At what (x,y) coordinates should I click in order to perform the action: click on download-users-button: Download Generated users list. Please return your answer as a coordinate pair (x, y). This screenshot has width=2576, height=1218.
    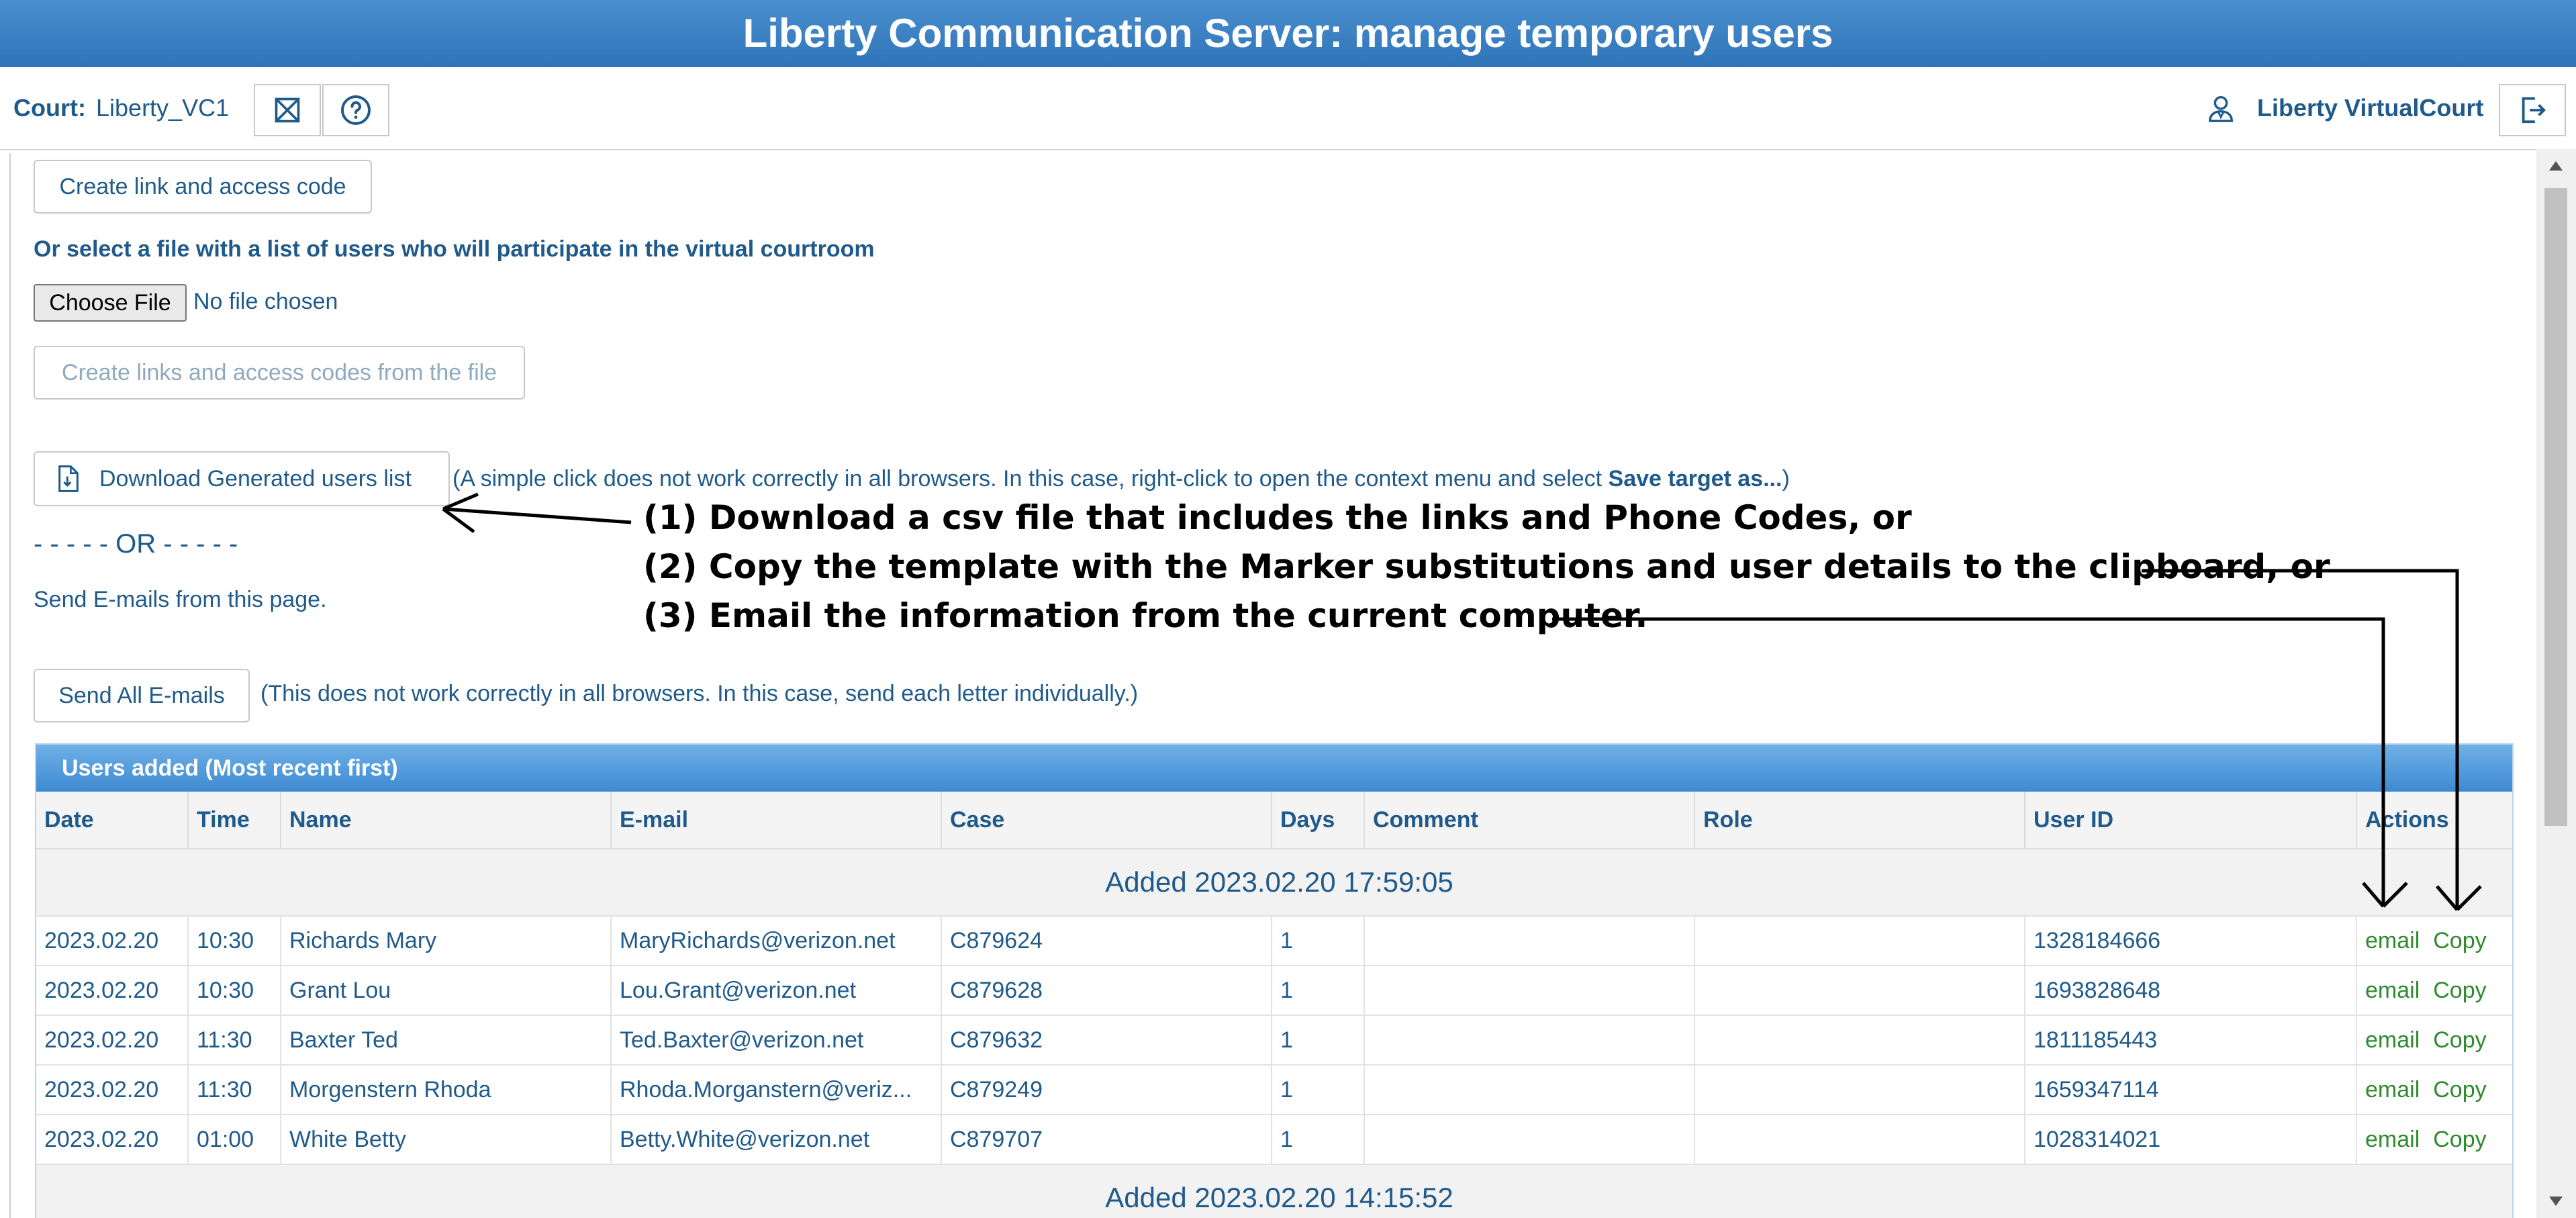
    Looking at the image, I should click on (242, 479).